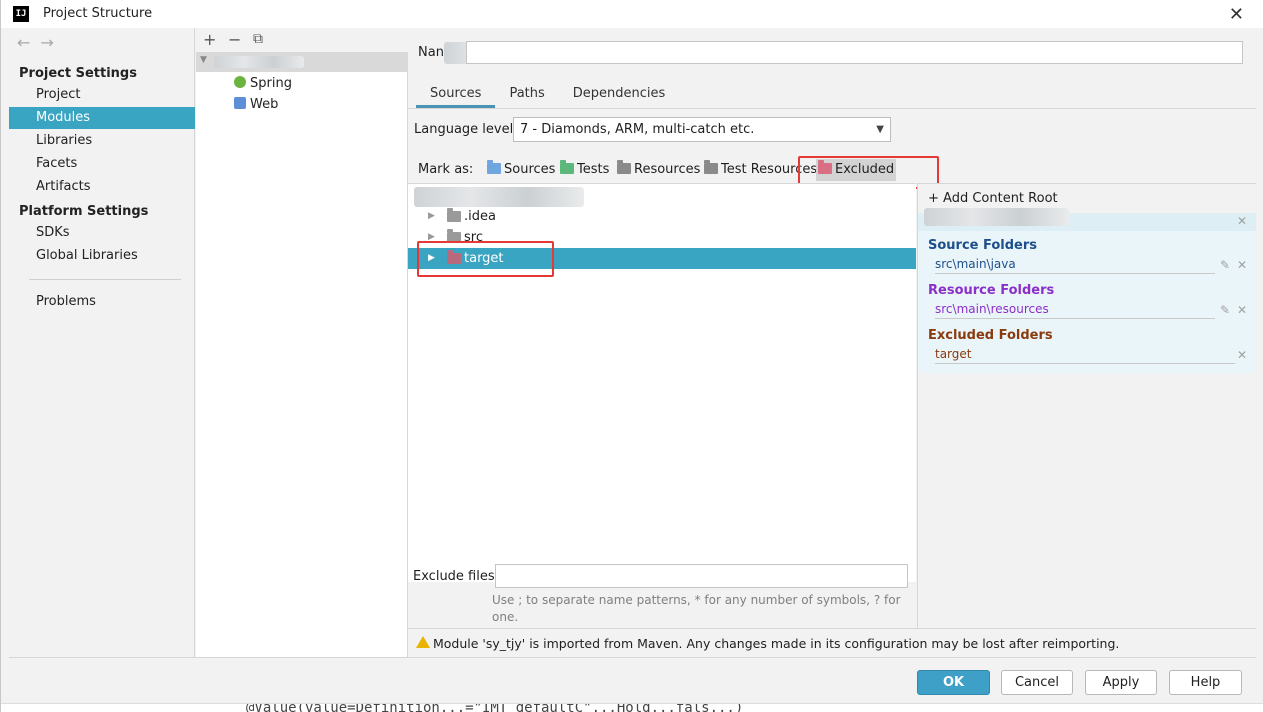 The width and height of the screenshot is (1263, 712). Describe the element at coordinates (466, 129) in the screenshot. I see `language-level-label: Language level:` at that location.